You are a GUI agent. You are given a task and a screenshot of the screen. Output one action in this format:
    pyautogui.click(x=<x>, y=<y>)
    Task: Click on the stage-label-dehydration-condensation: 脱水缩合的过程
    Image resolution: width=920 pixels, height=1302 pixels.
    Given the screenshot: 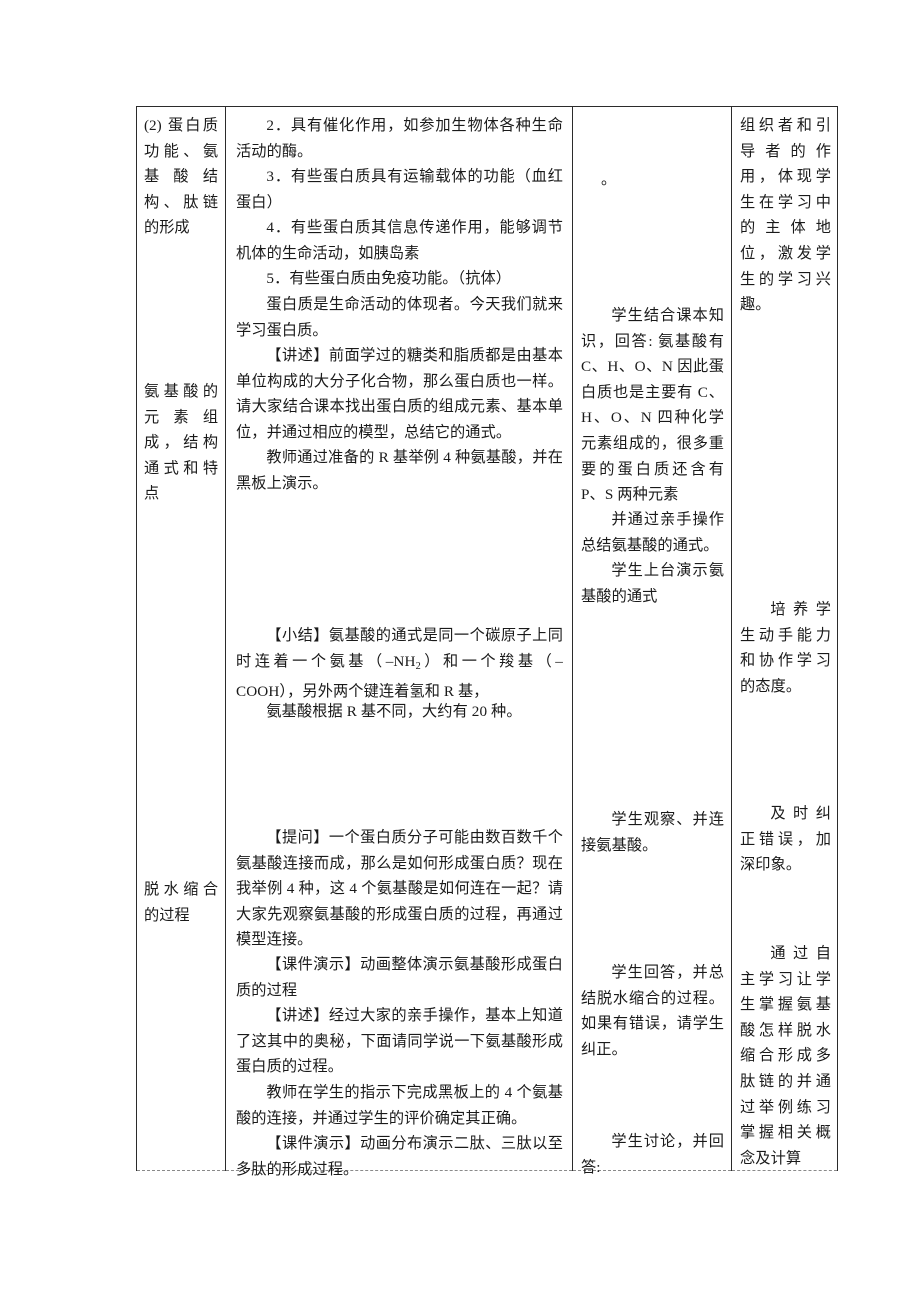 What is the action you would take?
    pyautogui.click(x=181, y=902)
    